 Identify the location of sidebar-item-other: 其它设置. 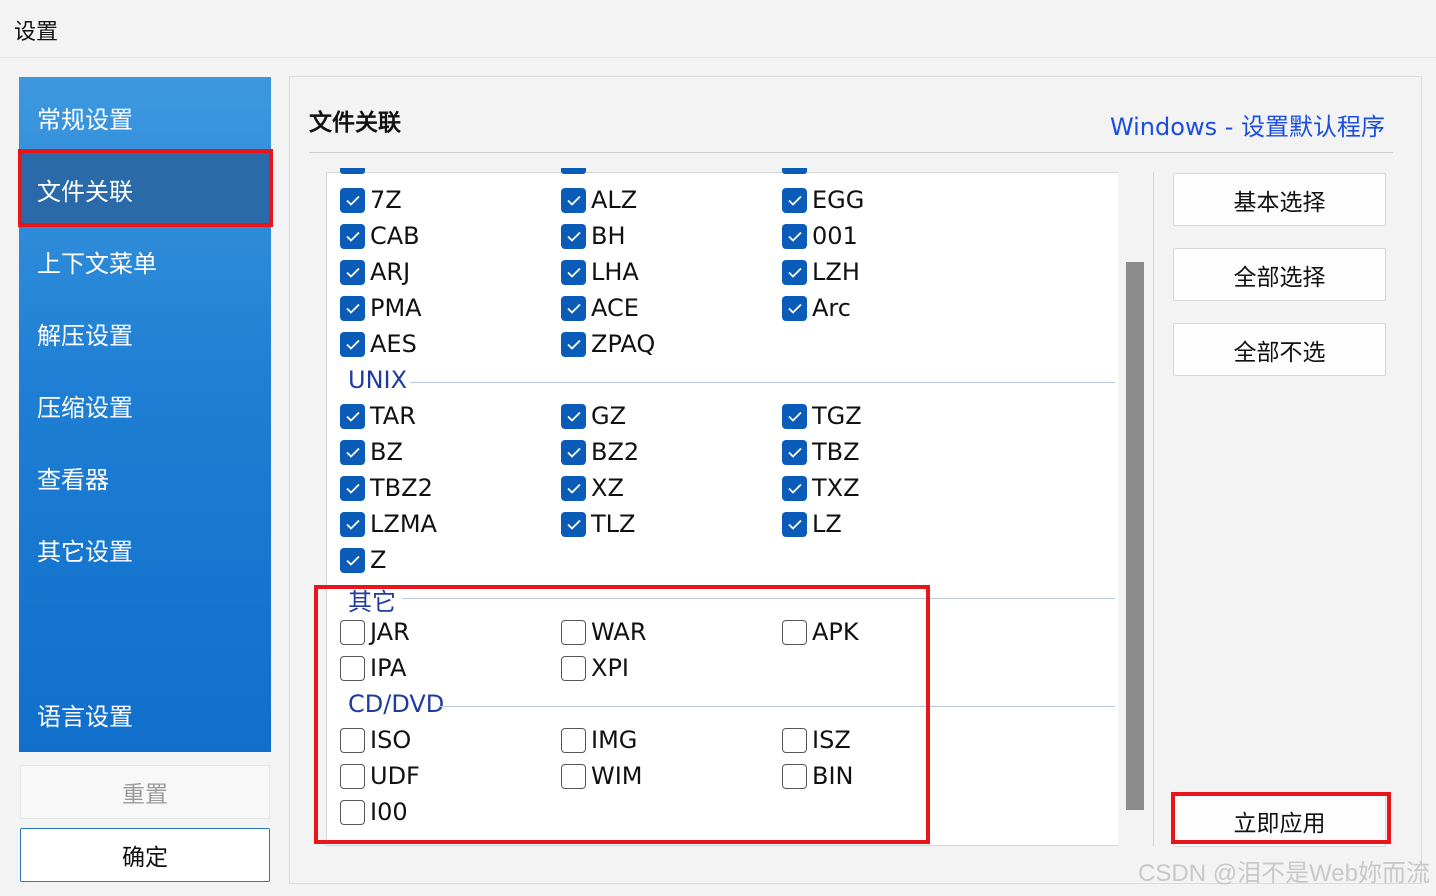
(145, 549).